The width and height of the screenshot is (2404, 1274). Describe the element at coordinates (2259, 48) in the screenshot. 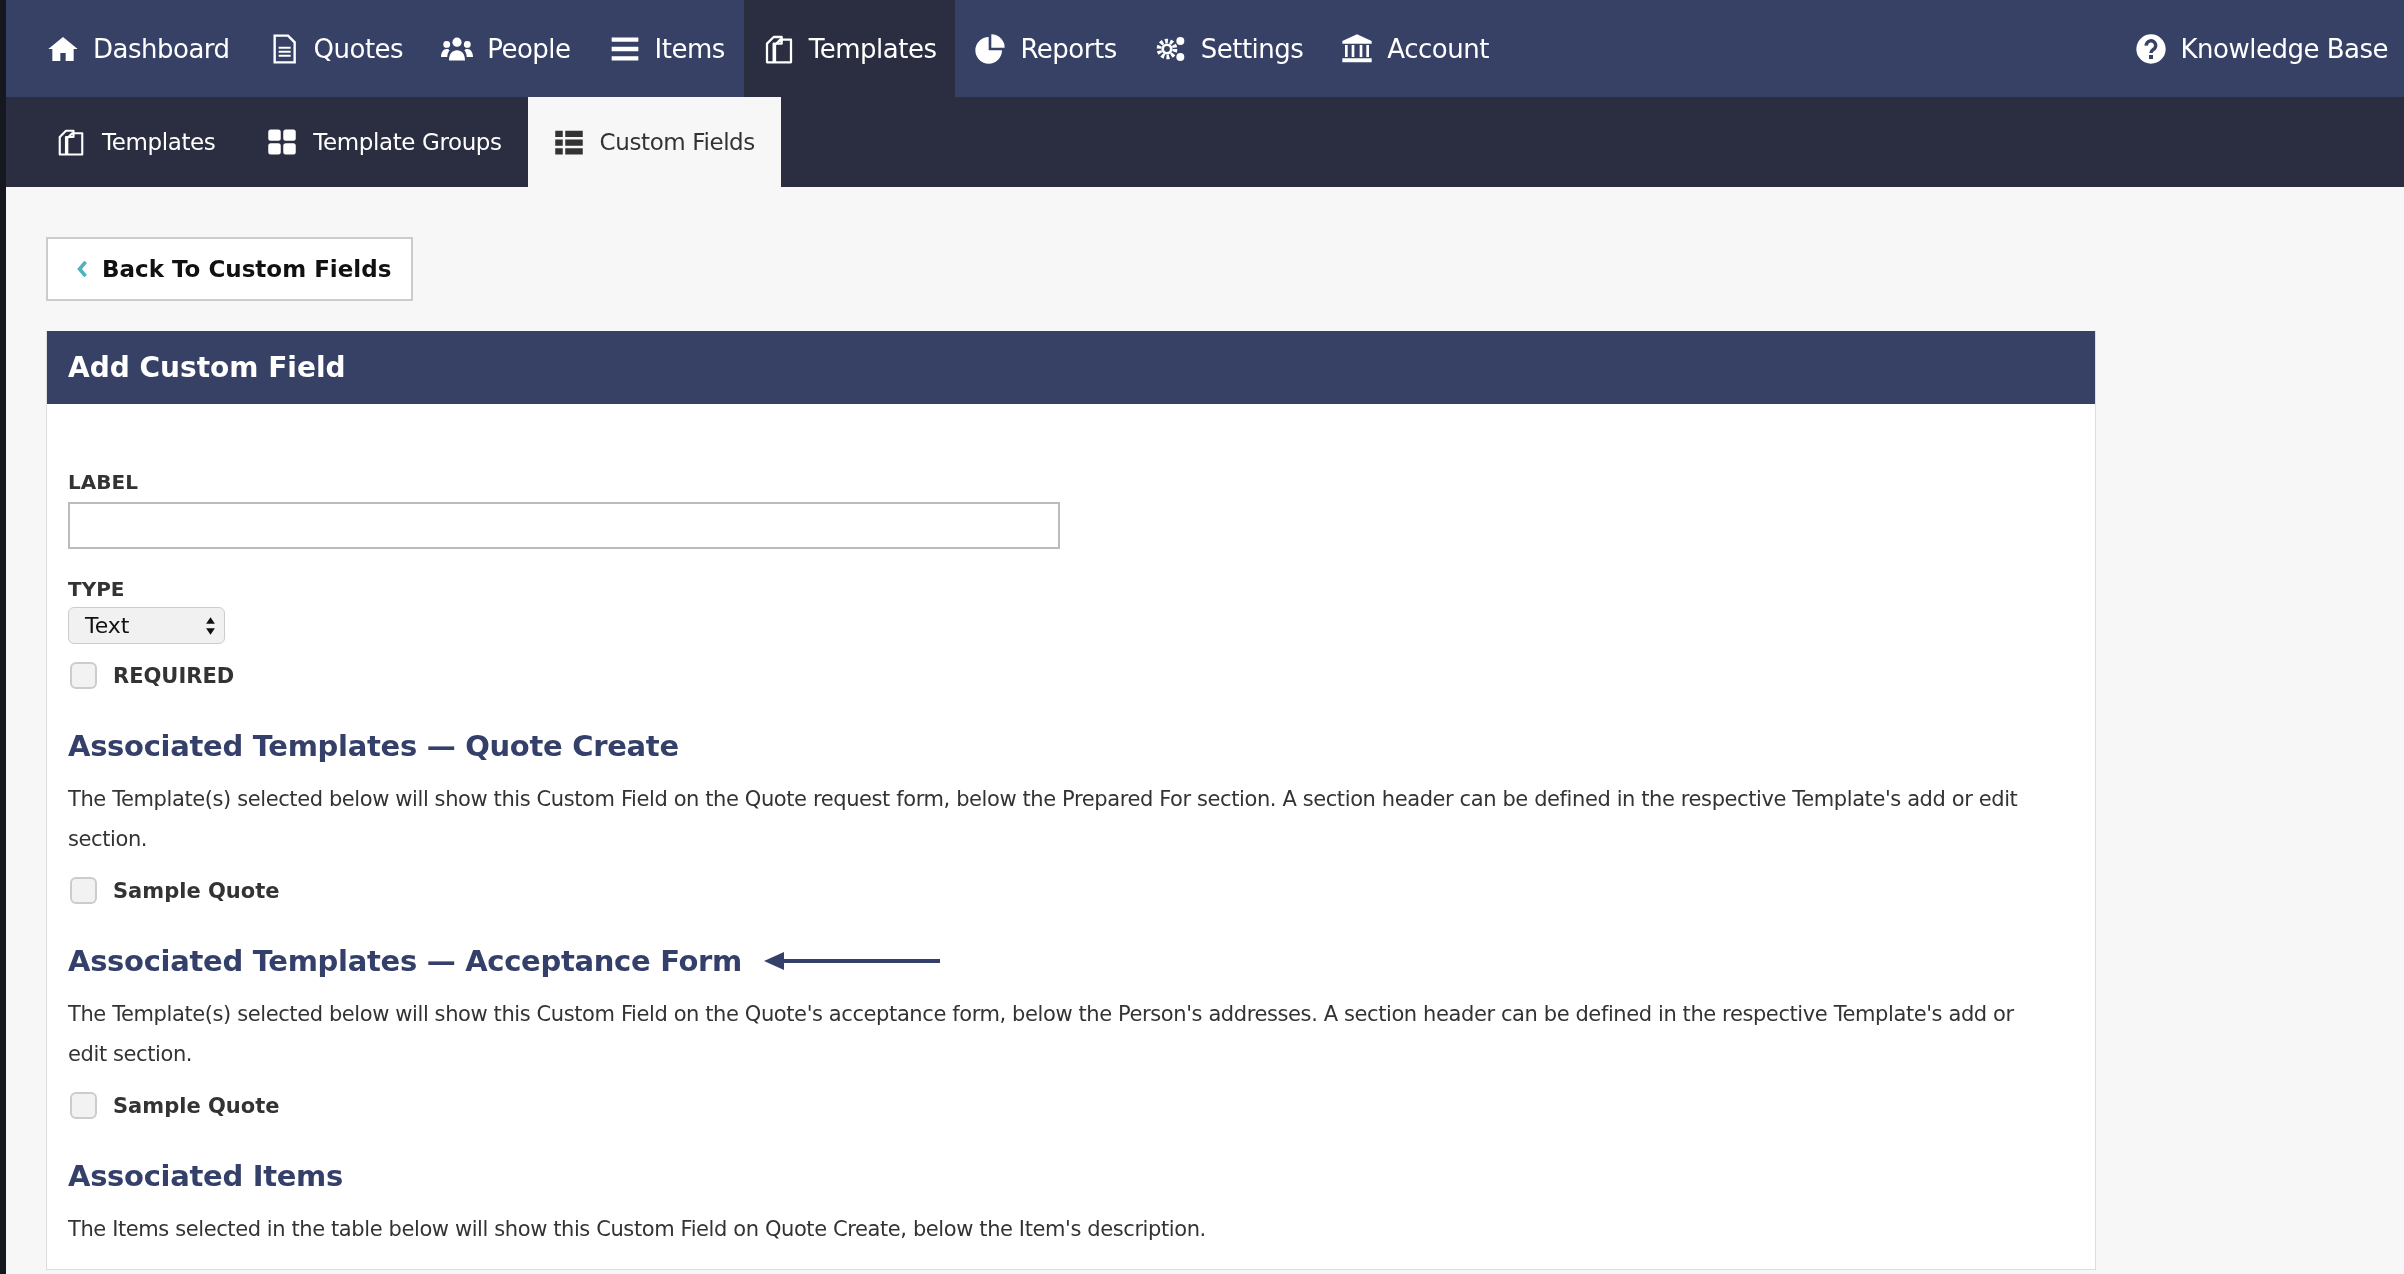

I see `knowledge-base-link: Knowledge Base` at that location.